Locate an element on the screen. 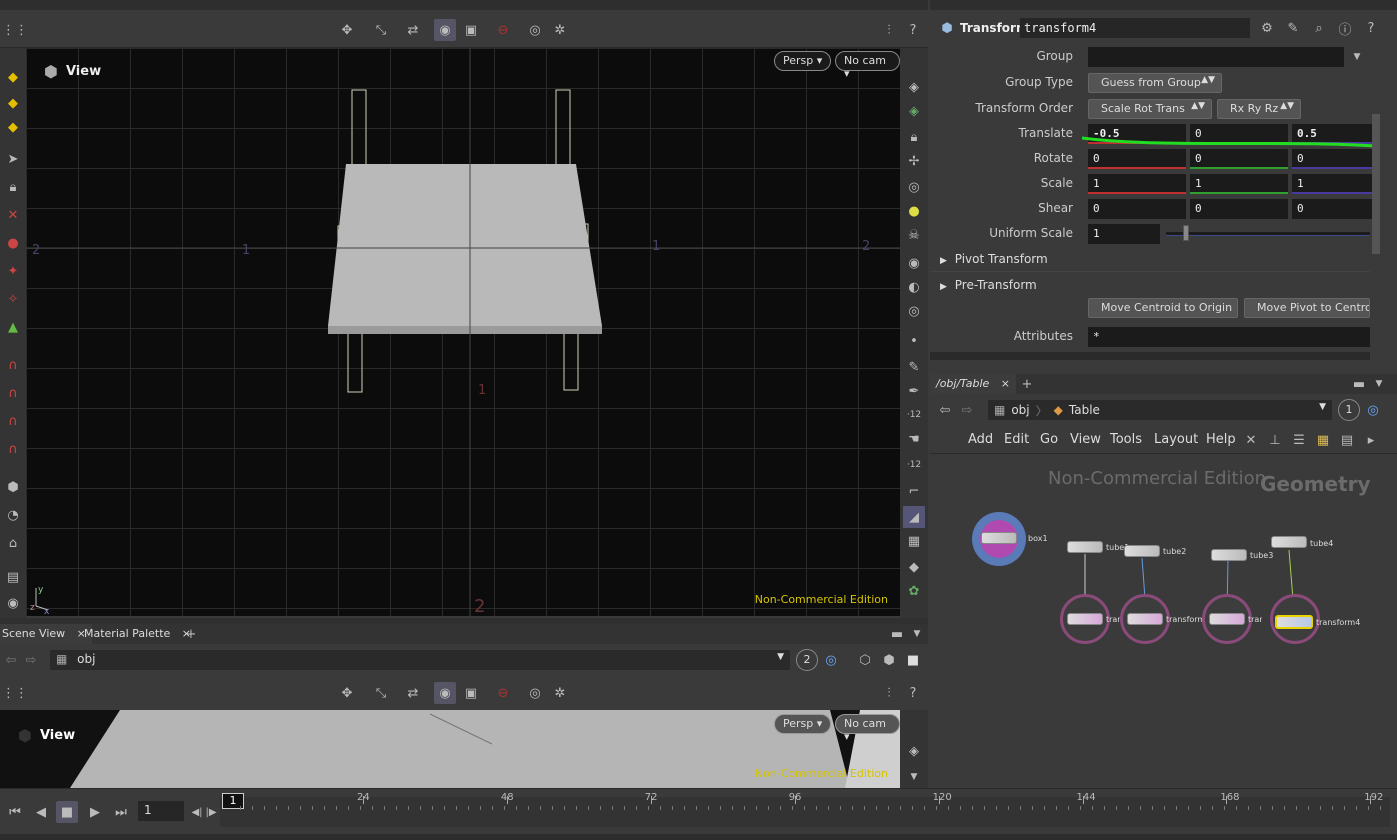 This screenshot has height=840, width=1397. menu-add: Add is located at coordinates (980, 439).